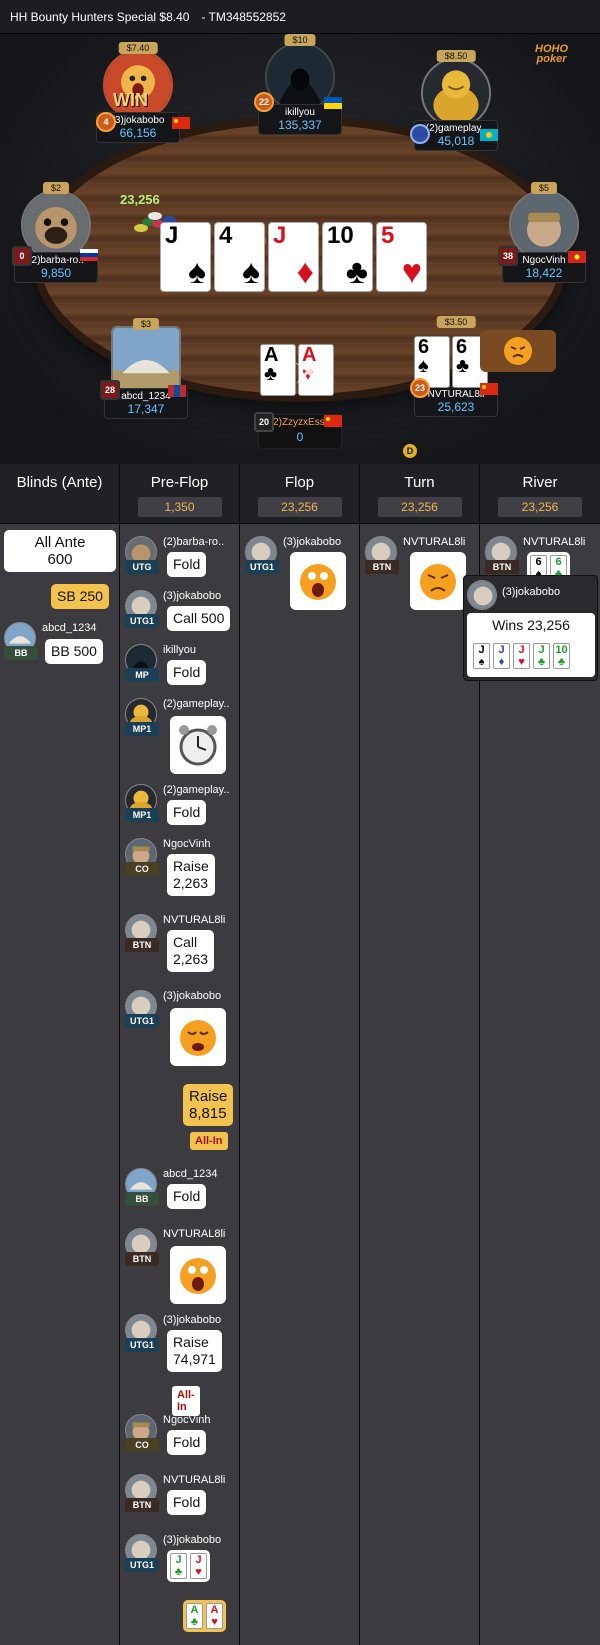 The width and height of the screenshot is (600, 1645). What do you see at coordinates (300, 1054) in the screenshot?
I see `column-flop: Flop 23,256 UTG1 (3)jokabobo` at bounding box center [300, 1054].